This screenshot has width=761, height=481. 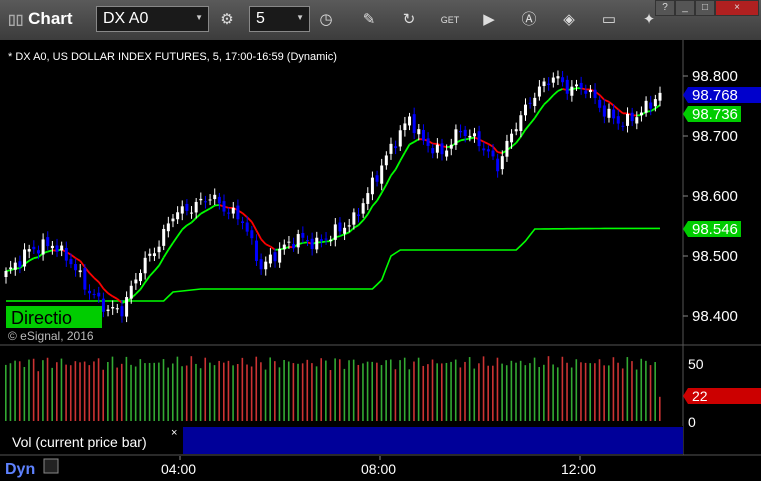 What do you see at coordinates (529, 20) in the screenshot?
I see `alert-icon: Ⓐ` at bounding box center [529, 20].